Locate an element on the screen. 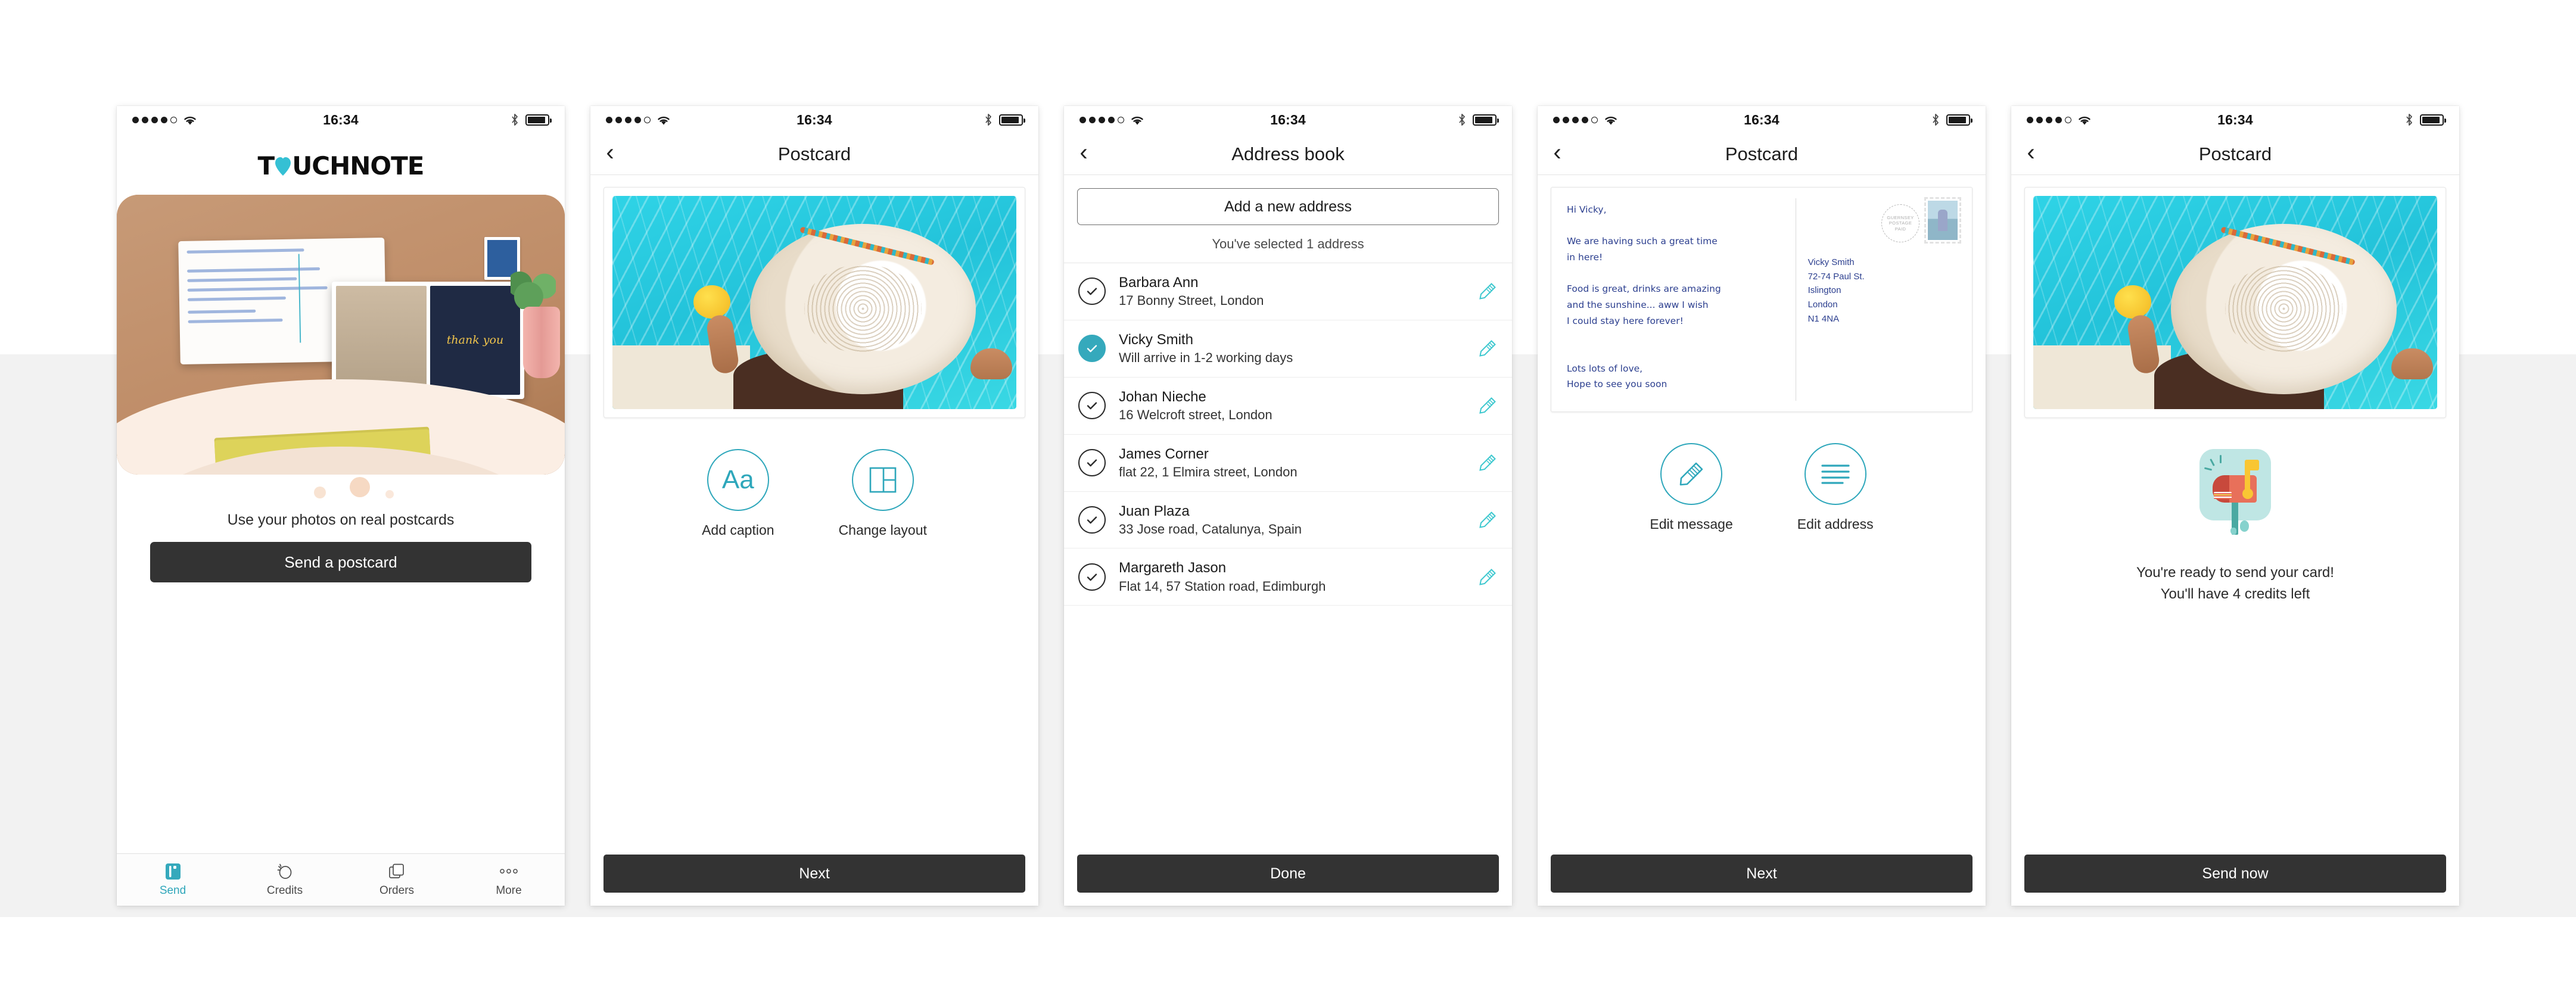 The height and width of the screenshot is (1004, 2576). address-book-footer: Done is located at coordinates (1288, 880).